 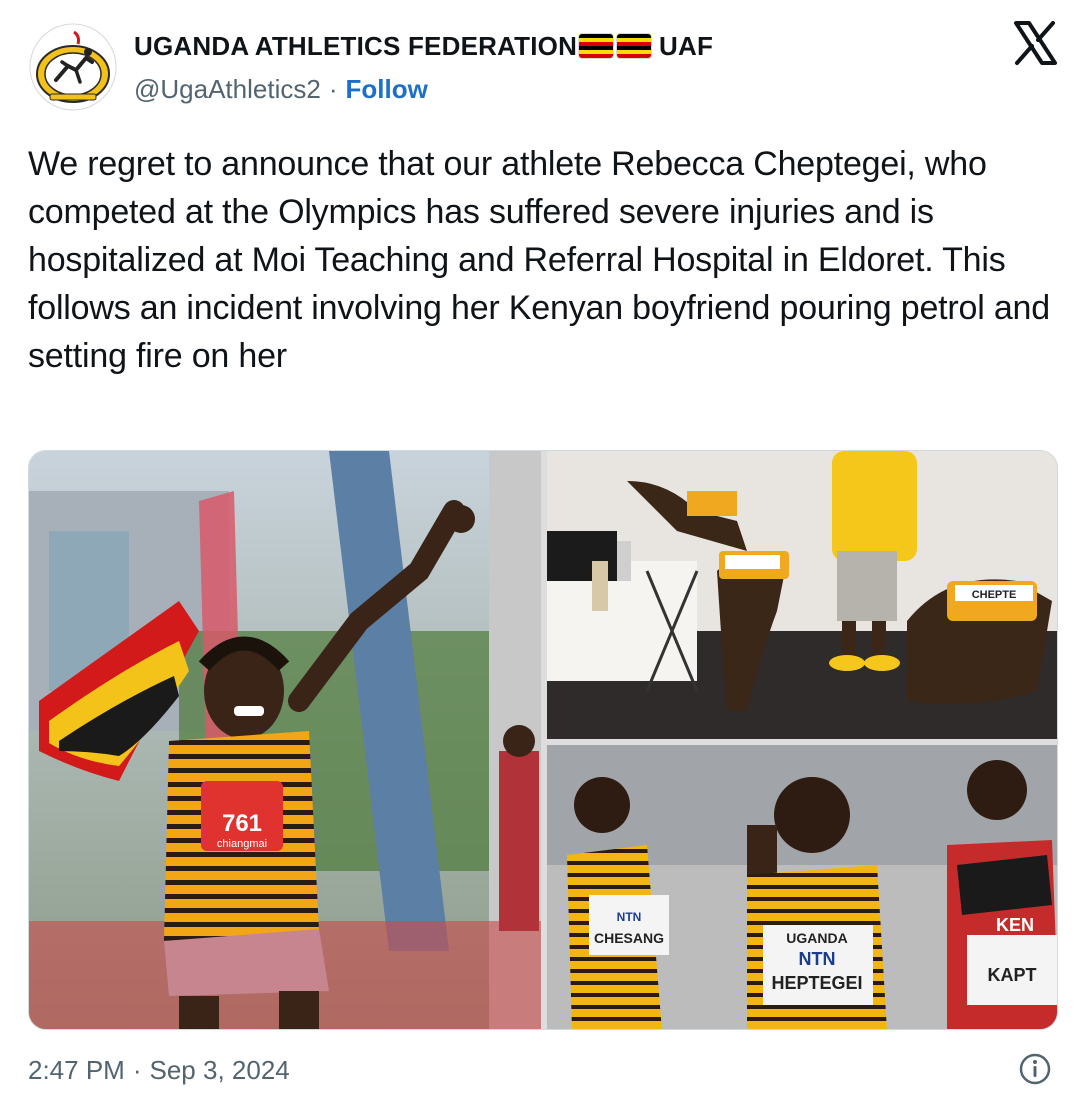 I want to click on account-handle: @UgaAthletics2, so click(x=227, y=89).